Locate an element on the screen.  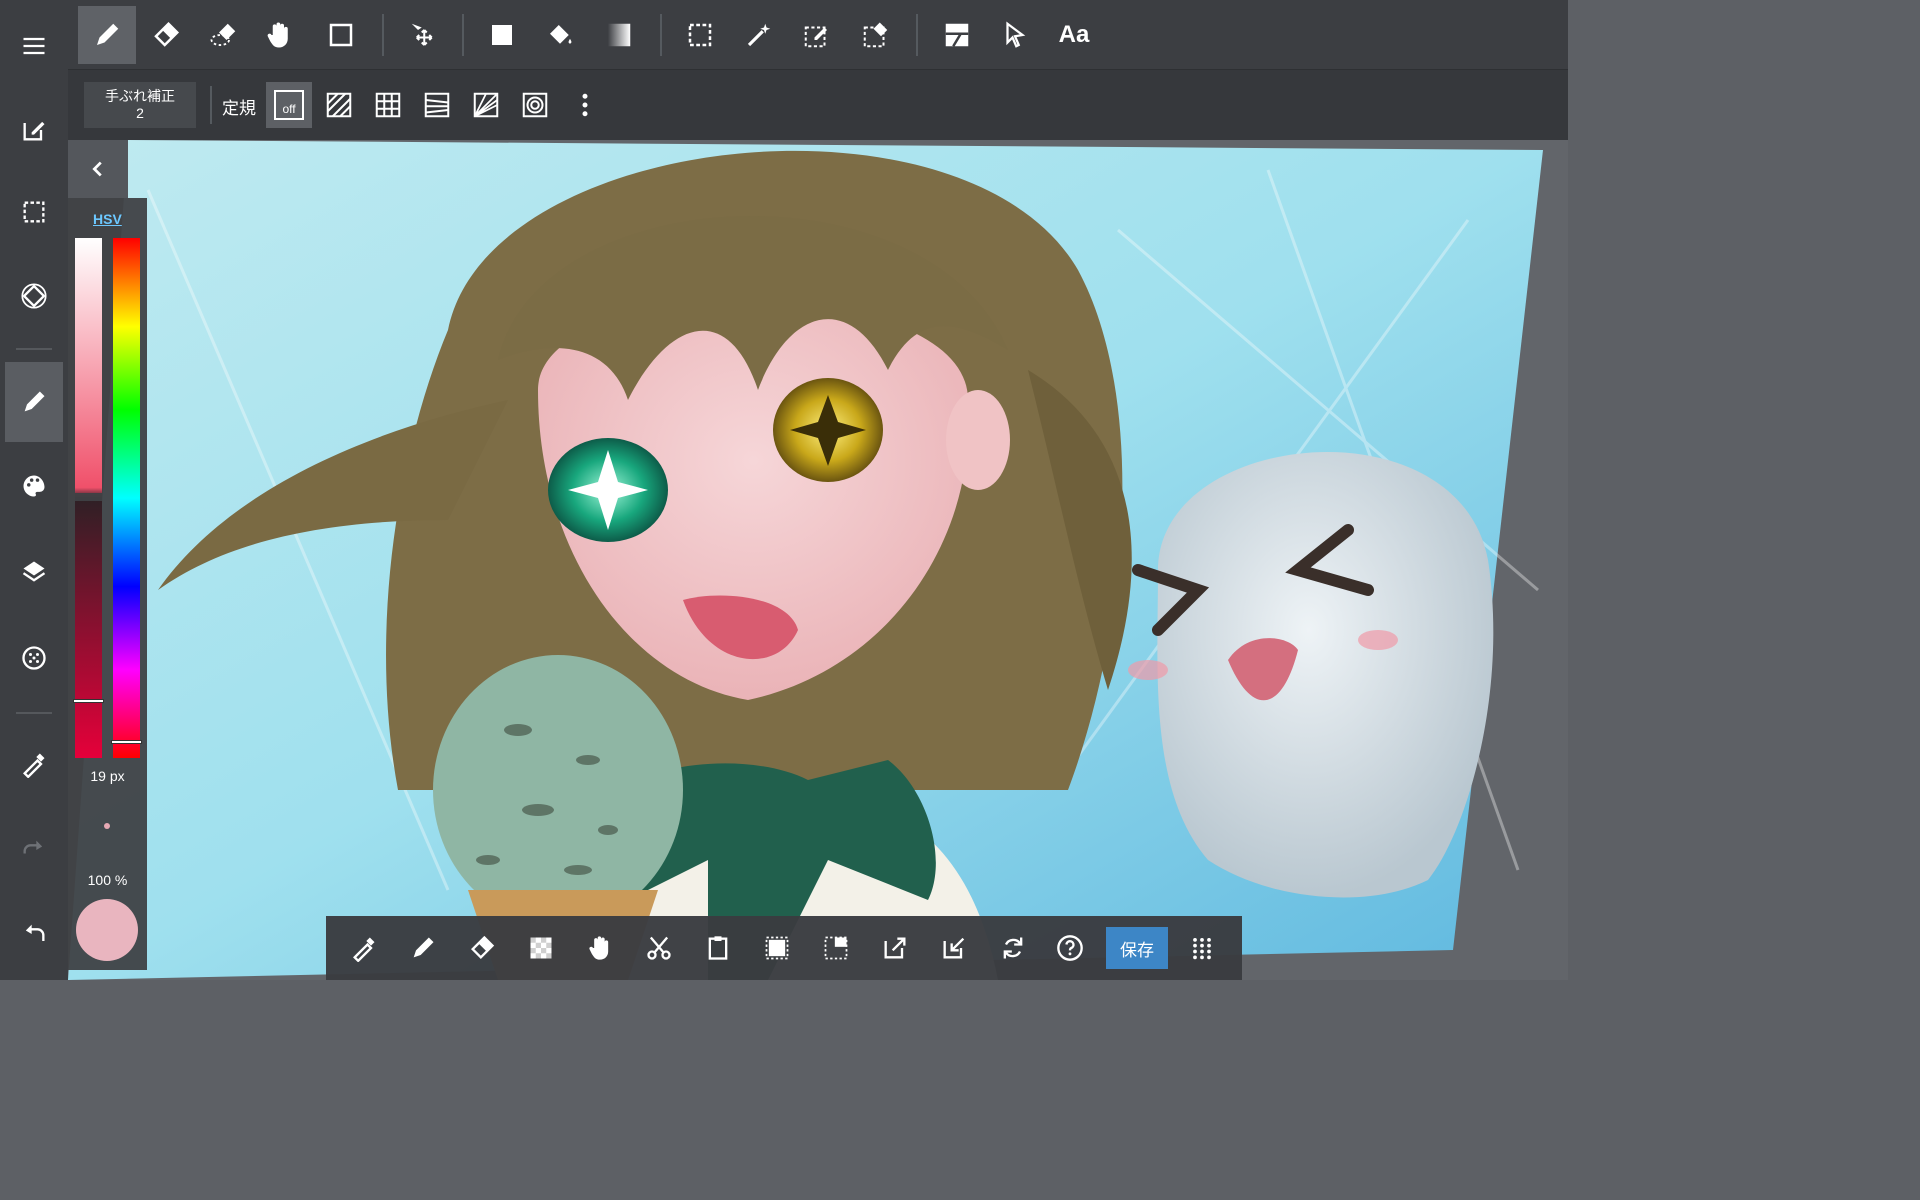
transparent-color-button is located at coordinates (541, 948).